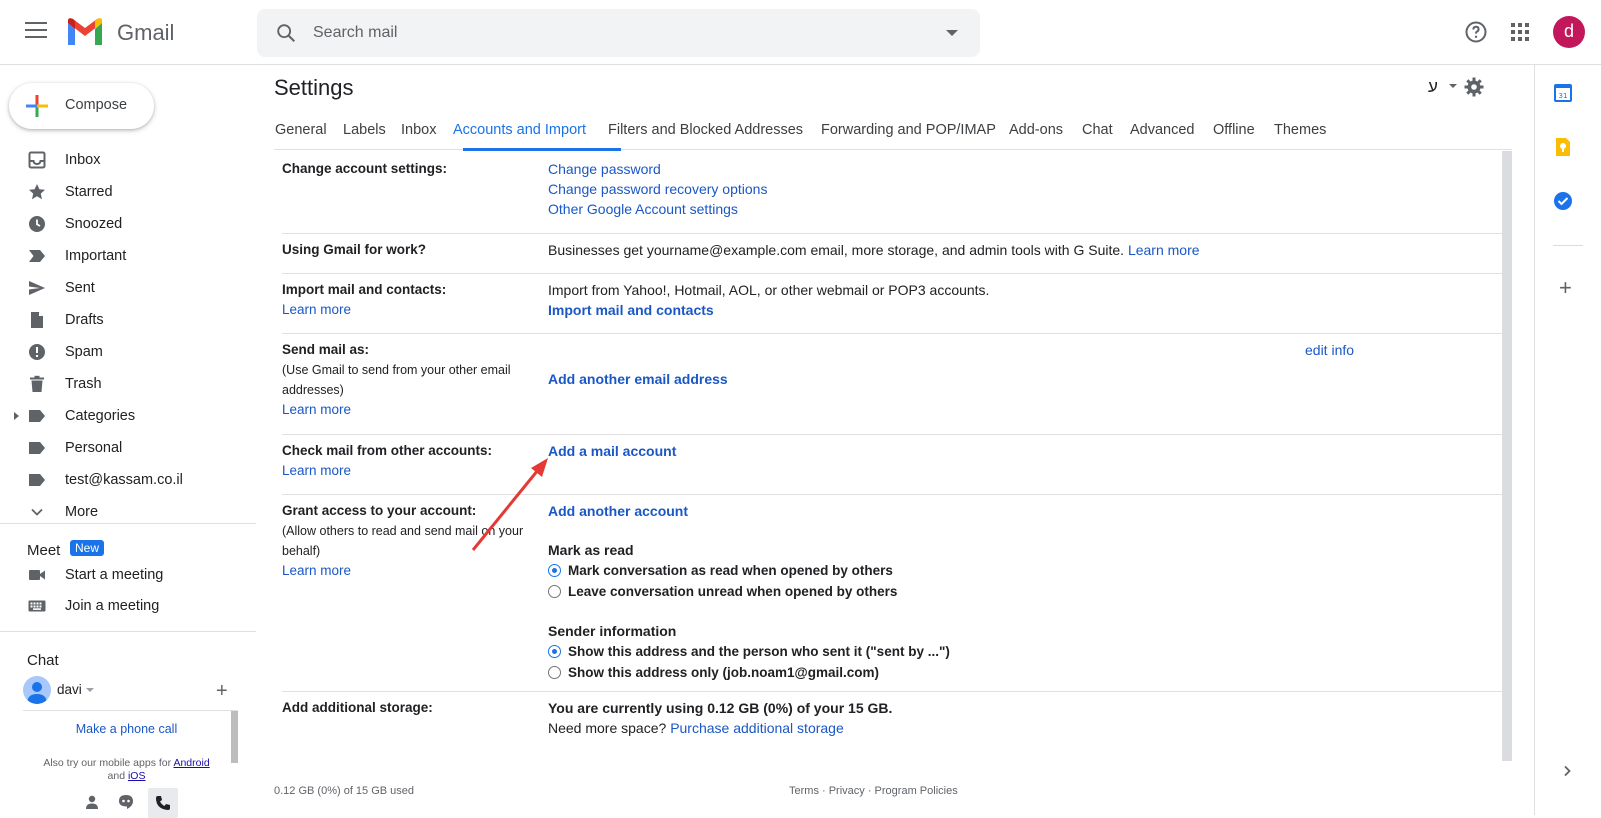 This screenshot has width=1601, height=818. What do you see at coordinates (364, 130) in the screenshot?
I see `tab-labels: Labels` at bounding box center [364, 130].